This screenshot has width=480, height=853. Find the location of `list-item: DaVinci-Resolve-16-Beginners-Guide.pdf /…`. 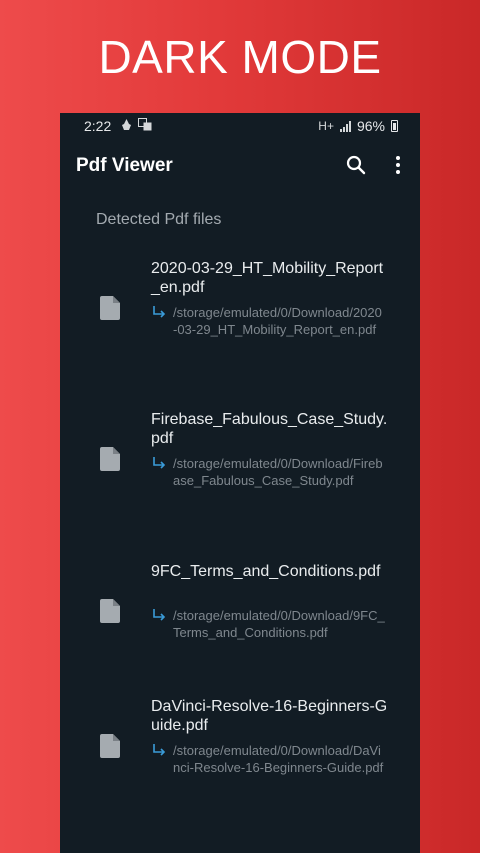

list-item: DaVinci-Resolve-16-Beginners-Guide.pdf /… is located at coordinates (240, 760).